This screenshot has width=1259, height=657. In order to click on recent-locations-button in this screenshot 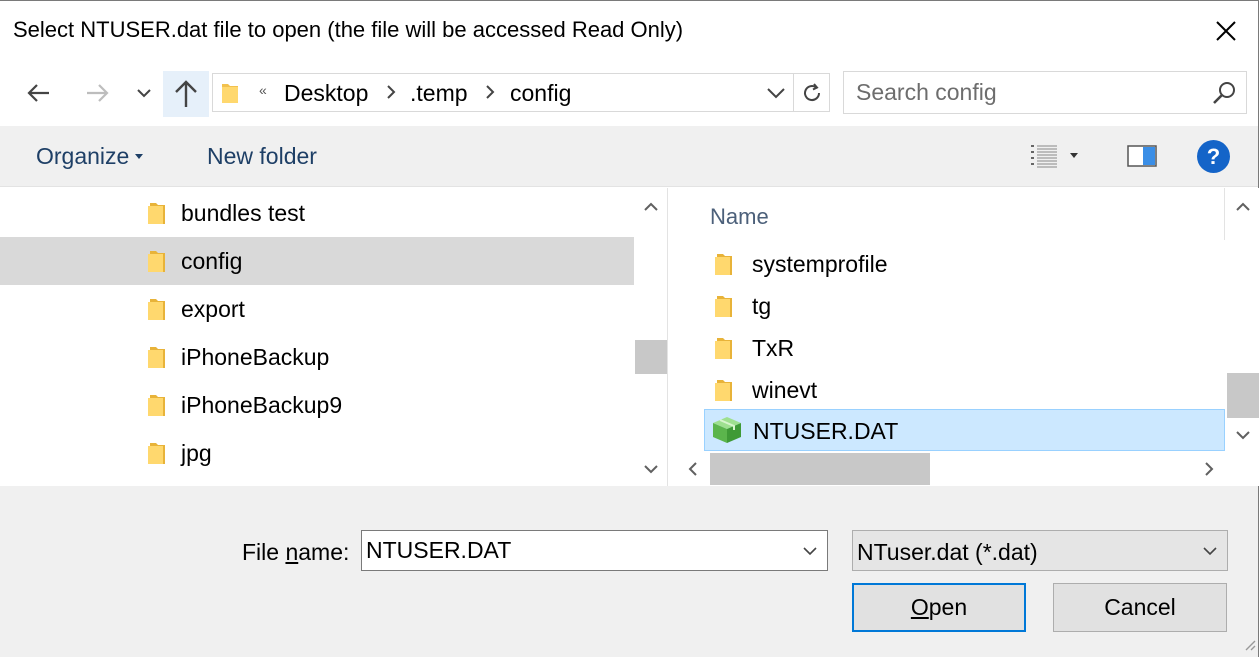, I will do `click(144, 93)`.